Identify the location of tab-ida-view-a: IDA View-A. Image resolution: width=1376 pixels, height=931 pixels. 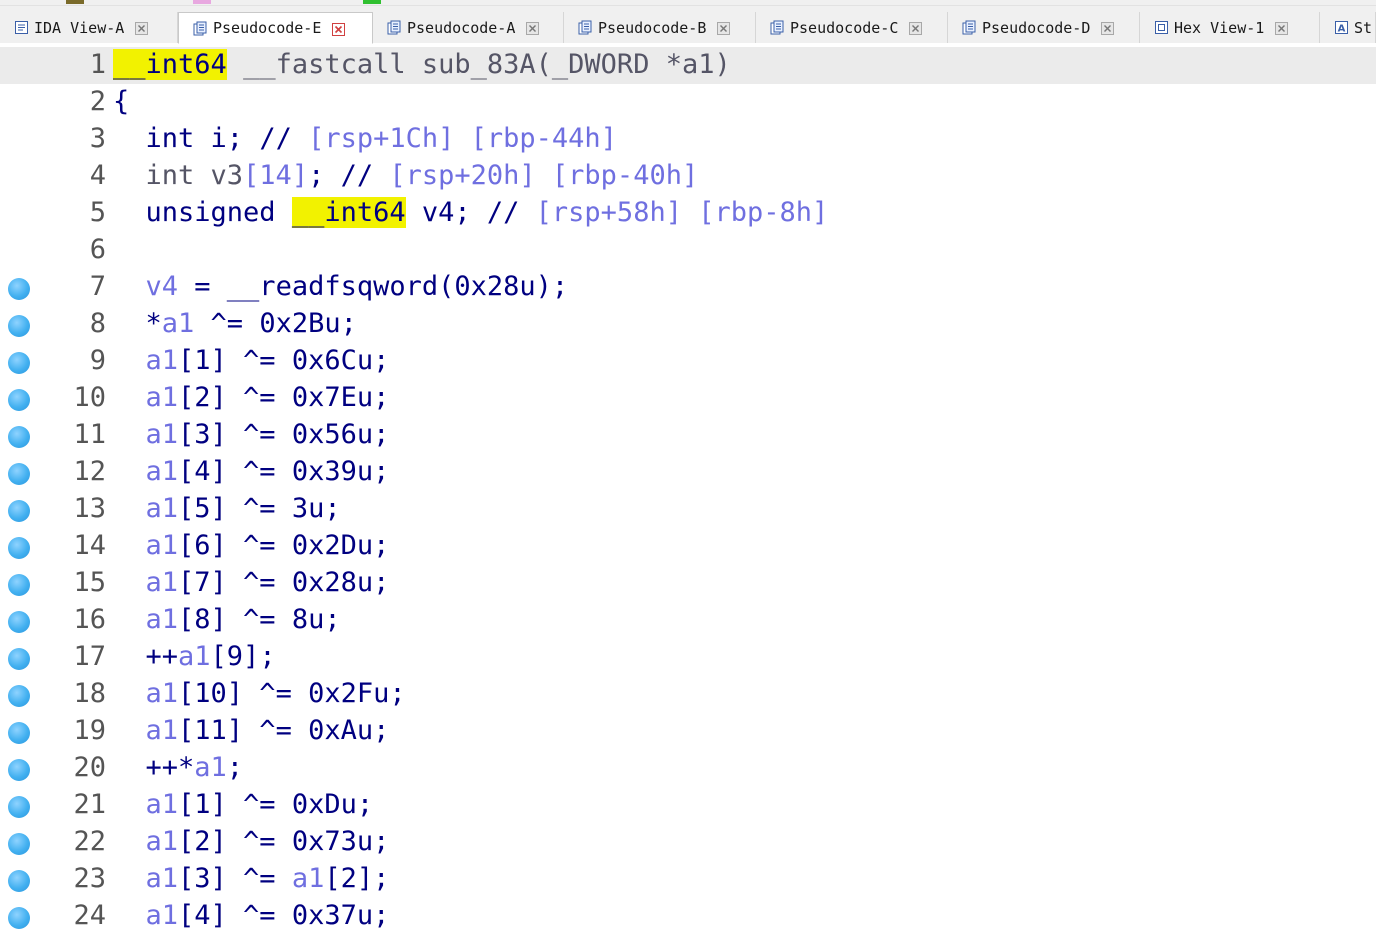
(89, 27).